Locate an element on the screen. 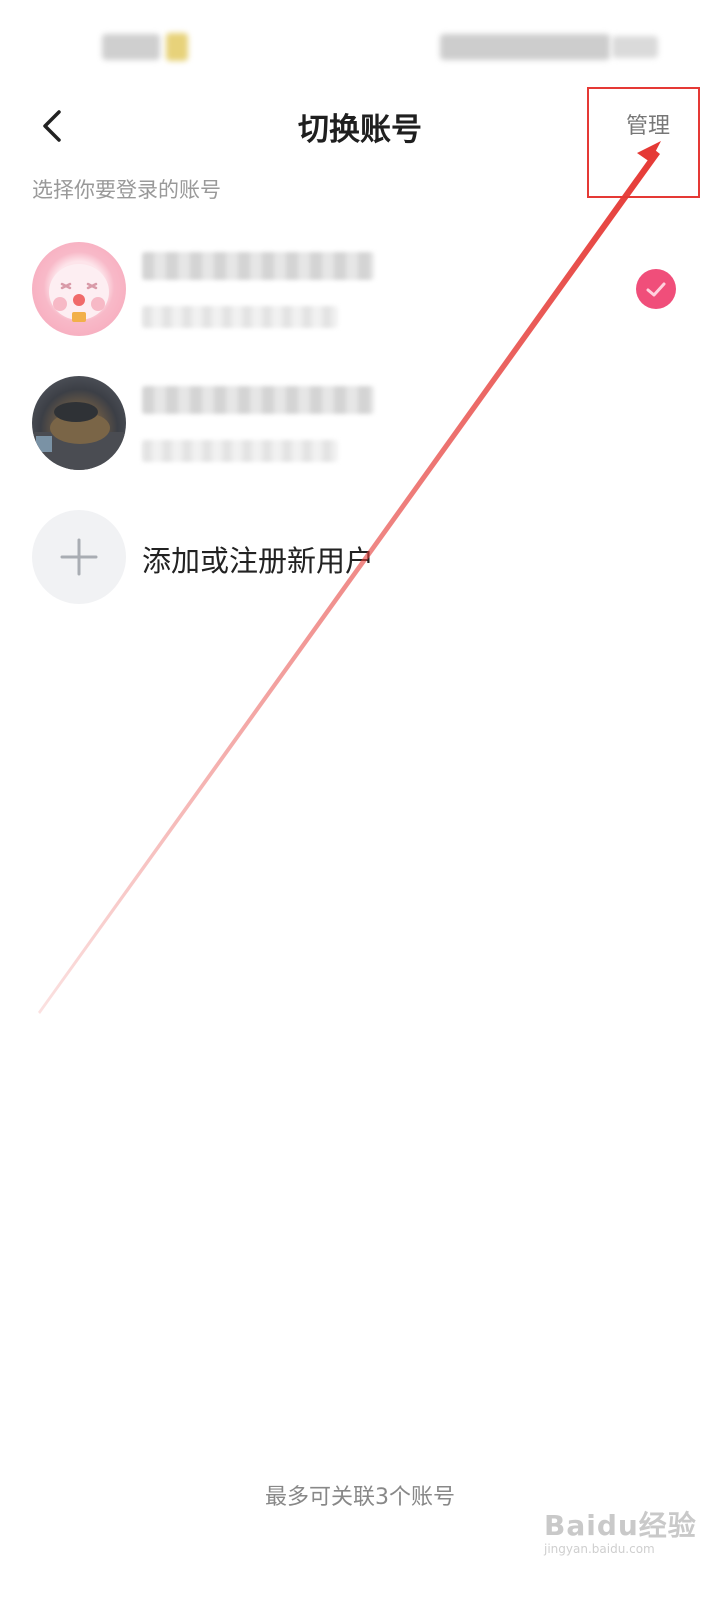 The width and height of the screenshot is (720, 1600). watermark-brand: Baidu经验 is located at coordinates (620, 1525).